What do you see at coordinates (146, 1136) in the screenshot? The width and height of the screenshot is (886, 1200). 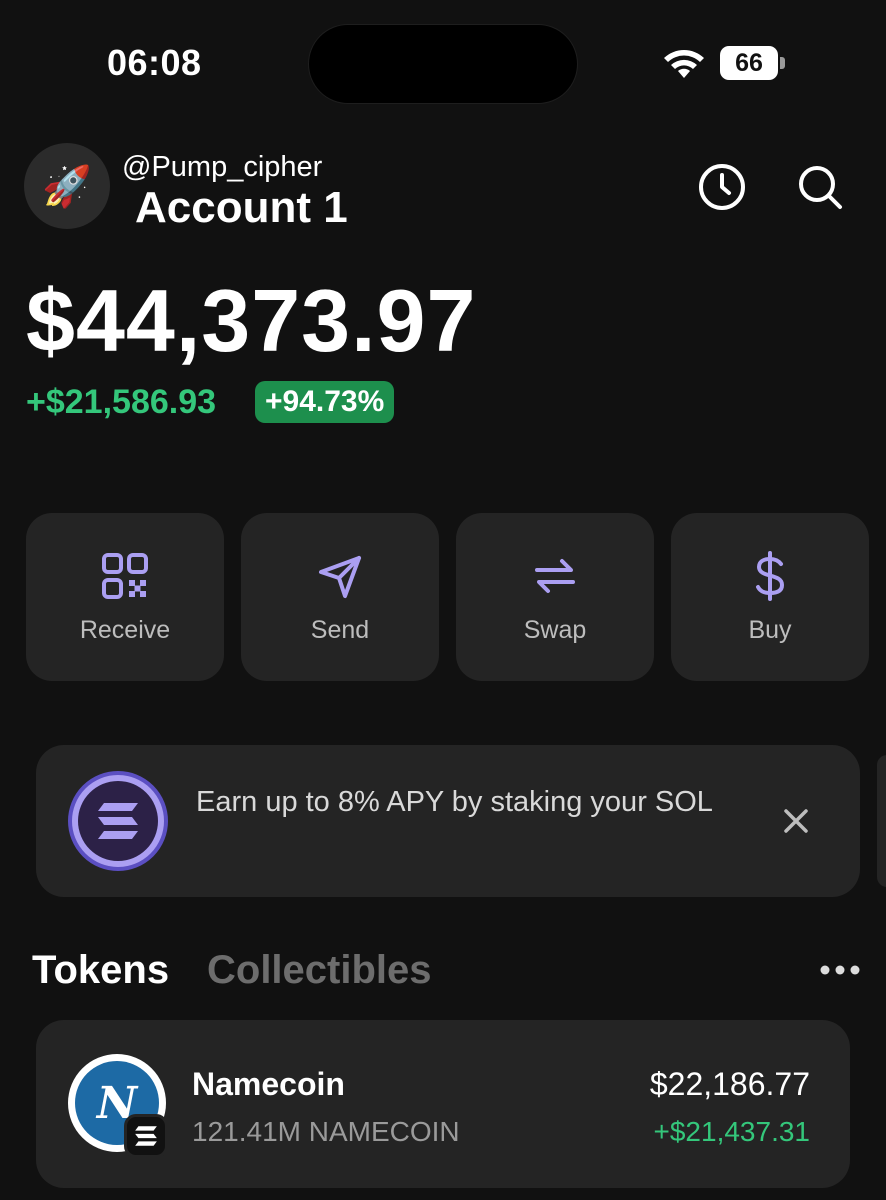 I see `solana-chain-badge-icon` at bounding box center [146, 1136].